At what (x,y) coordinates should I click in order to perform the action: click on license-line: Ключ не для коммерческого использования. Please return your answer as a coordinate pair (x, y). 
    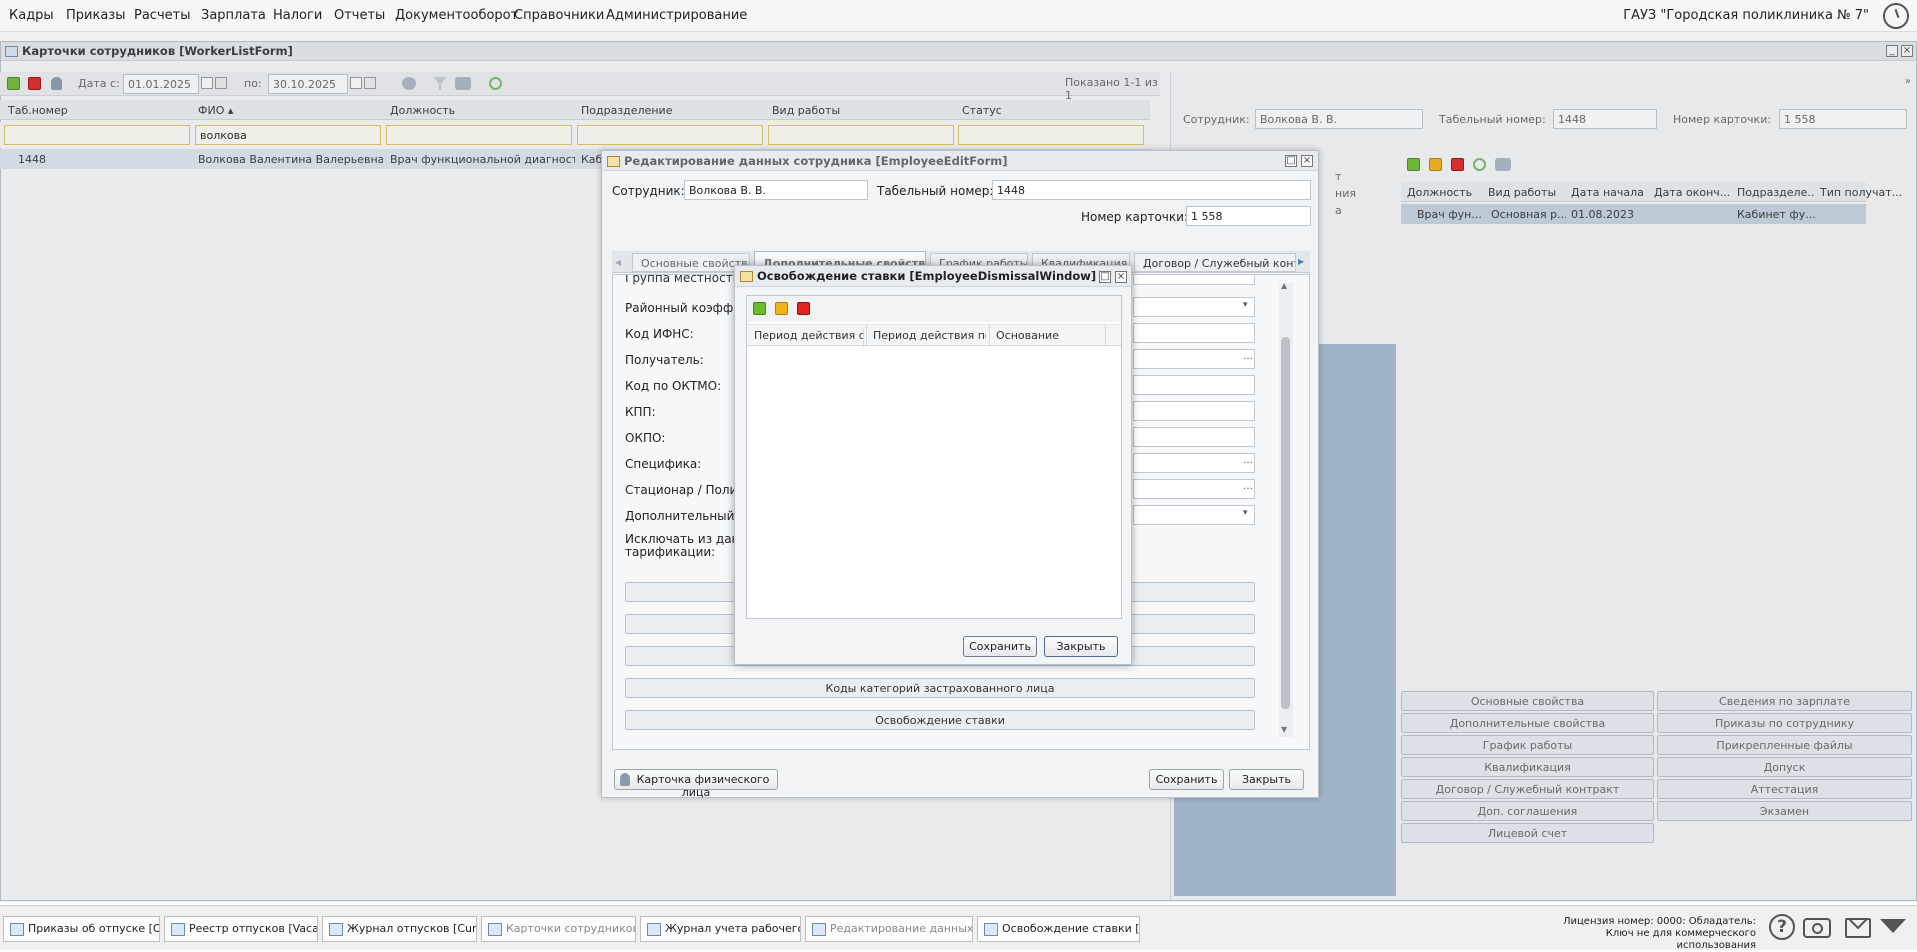
    Looking at the image, I should click on (1680, 939).